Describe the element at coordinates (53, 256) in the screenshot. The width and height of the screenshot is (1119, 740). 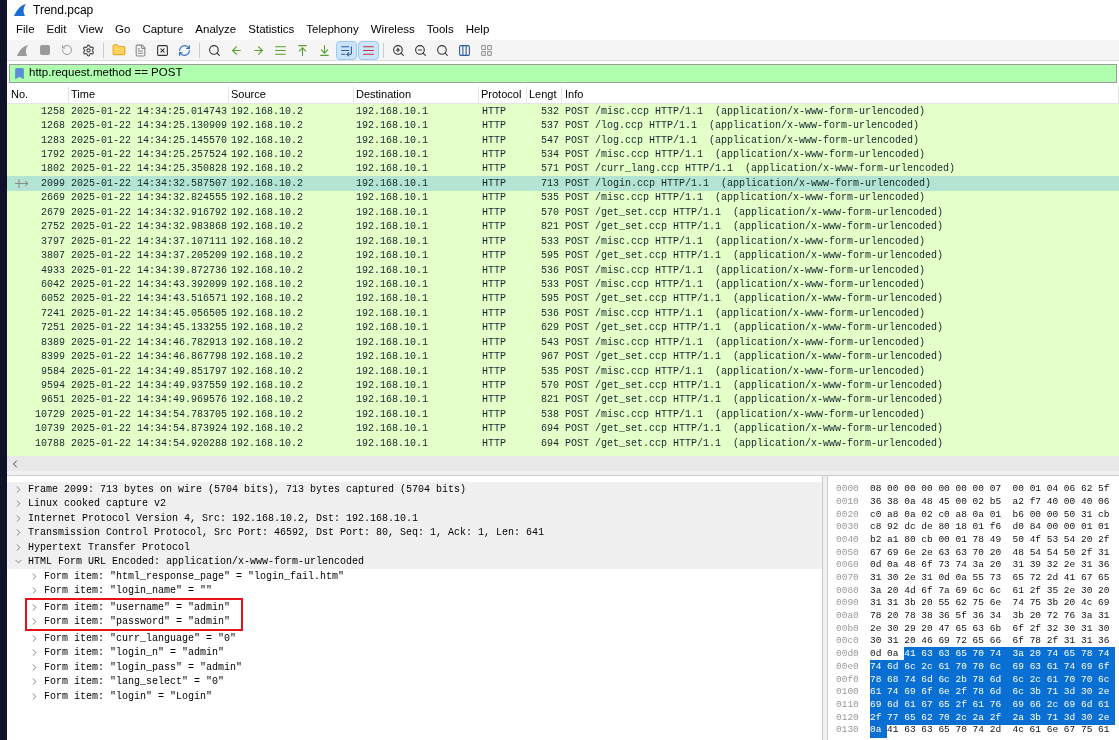
I see `table-cell-text: 3807` at that location.